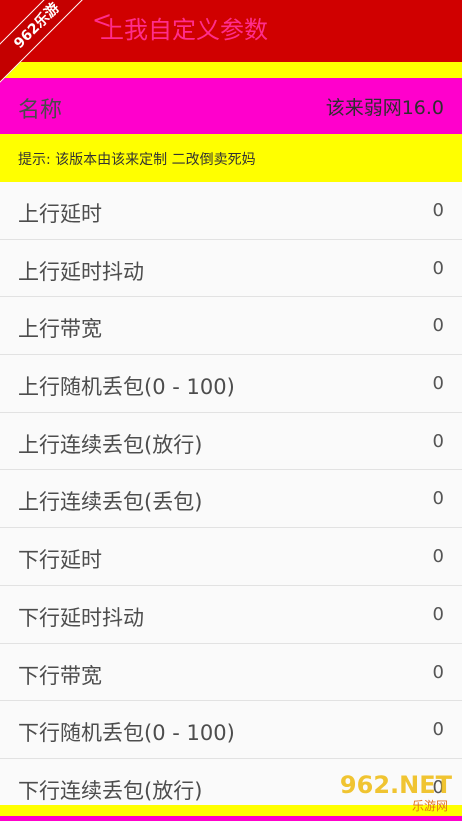 The height and width of the screenshot is (821, 462). I want to click on hint-text: 提示: 该版本由该来定制 二改倒卖死妈, so click(137, 160).